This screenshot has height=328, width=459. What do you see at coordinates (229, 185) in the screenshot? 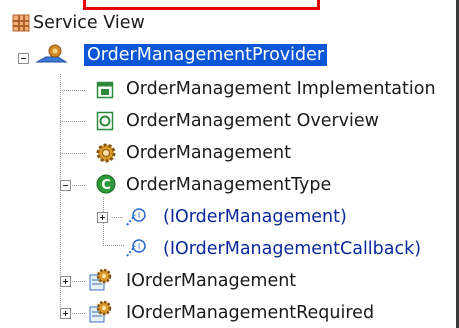
I see `tree-label: OrderManagementType` at bounding box center [229, 185].